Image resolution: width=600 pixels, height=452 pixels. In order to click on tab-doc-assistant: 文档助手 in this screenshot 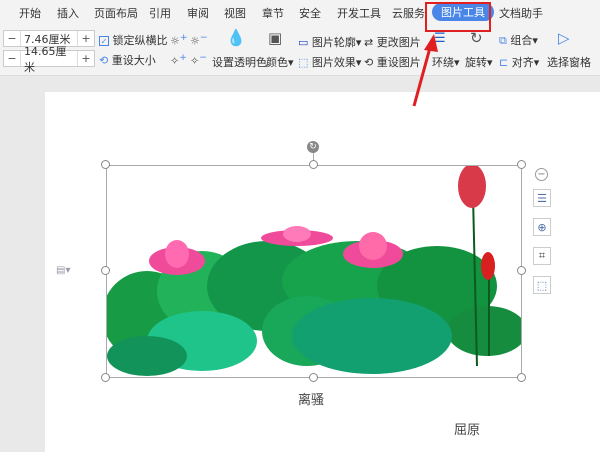, I will do `click(521, 13)`.